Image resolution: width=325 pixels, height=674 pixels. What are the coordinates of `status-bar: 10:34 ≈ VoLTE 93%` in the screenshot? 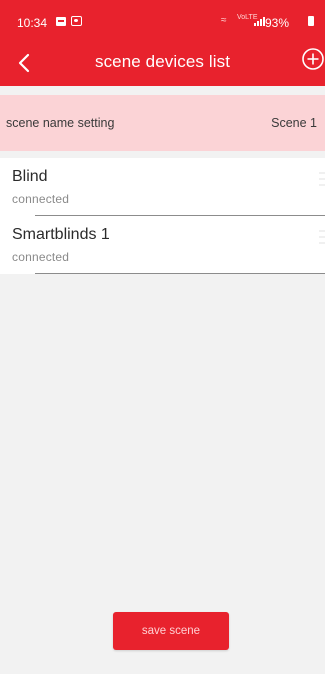 It's located at (162, 22).